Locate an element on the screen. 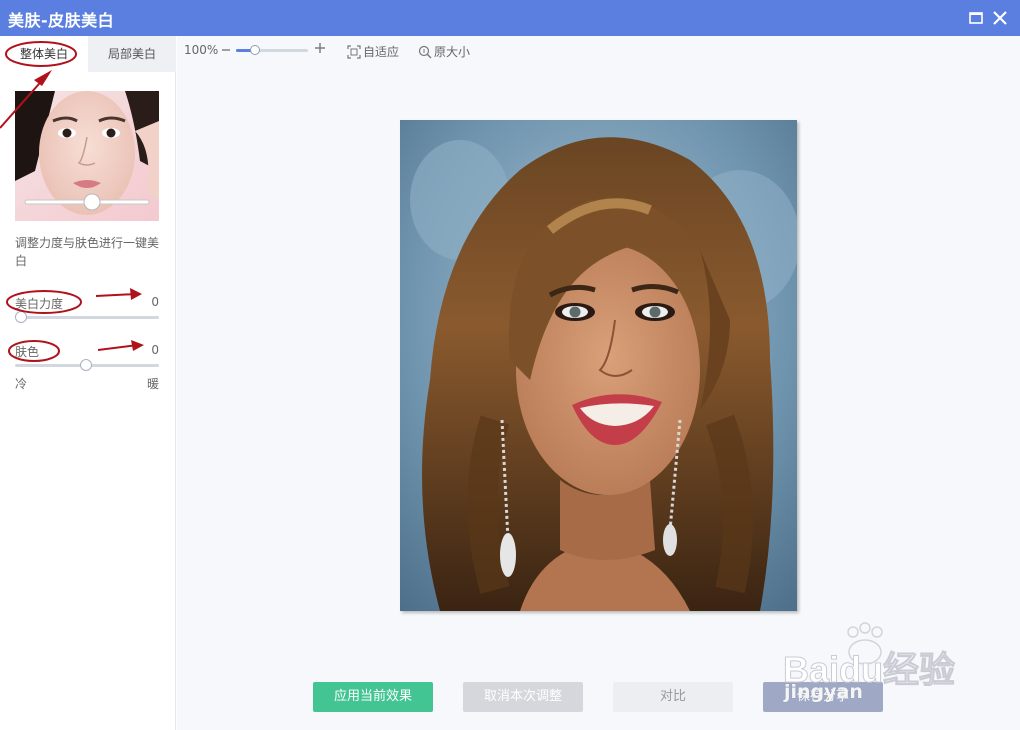 The width and height of the screenshot is (1020, 730). whitening-strength-slider is located at coordinates (87, 317).